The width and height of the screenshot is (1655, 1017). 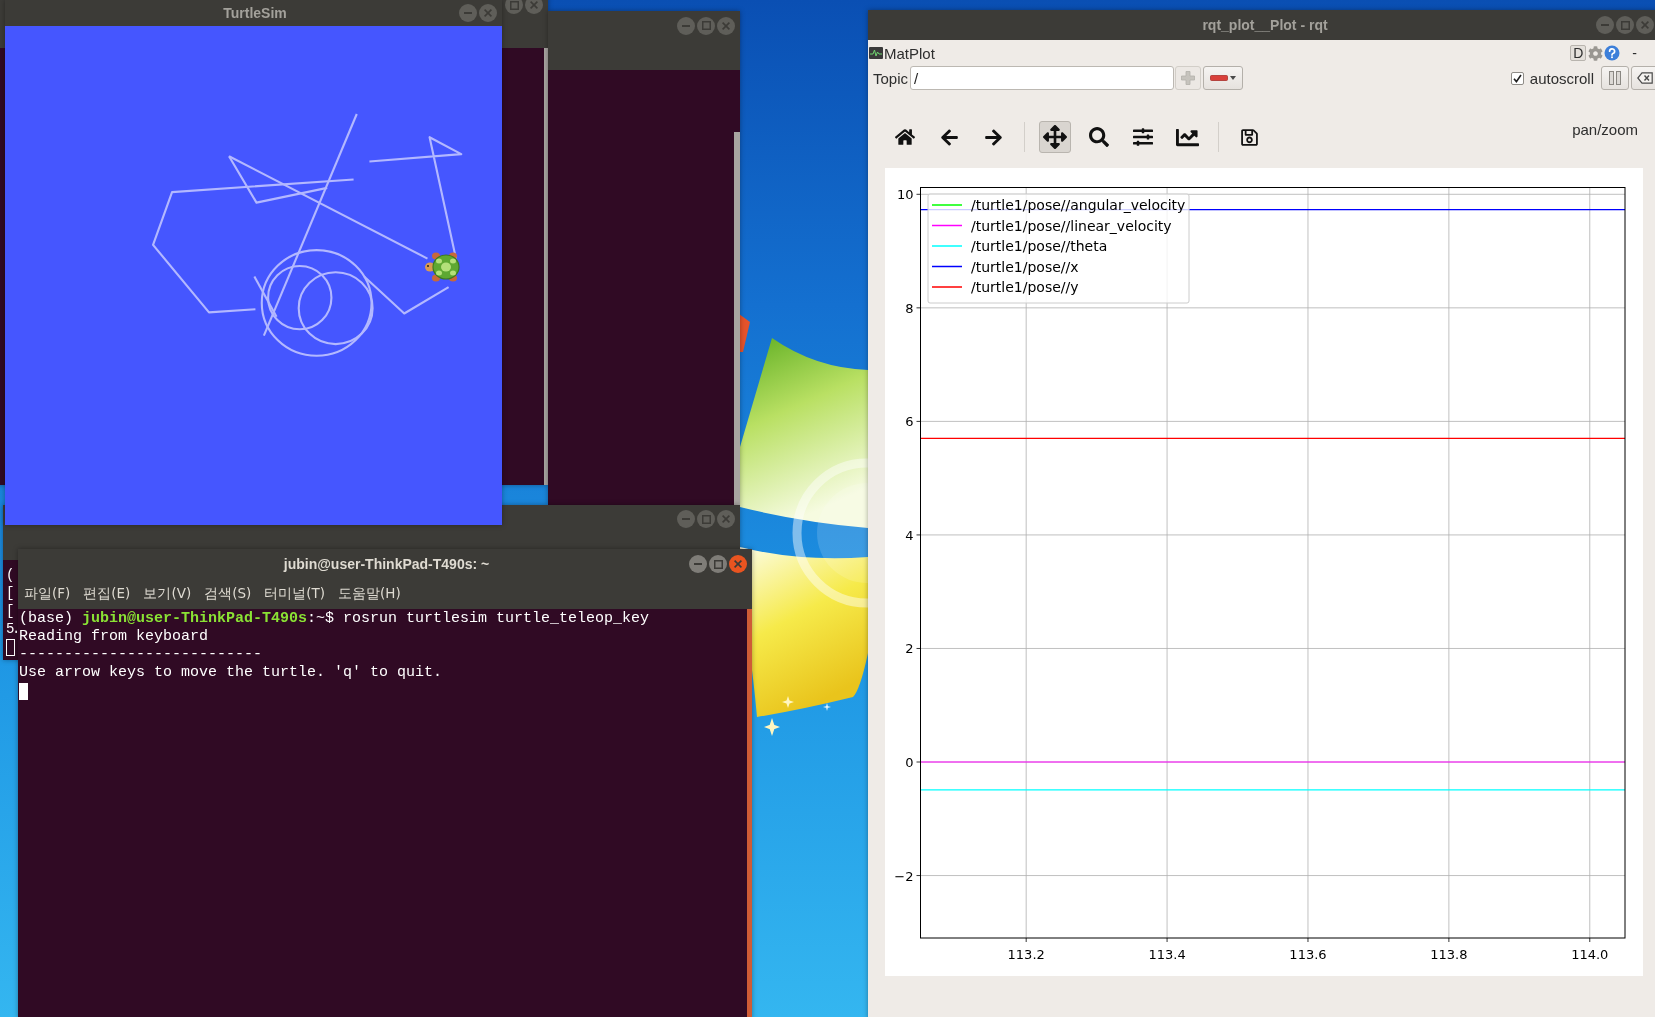 I want to click on checkmark-icon, so click(x=1517, y=78).